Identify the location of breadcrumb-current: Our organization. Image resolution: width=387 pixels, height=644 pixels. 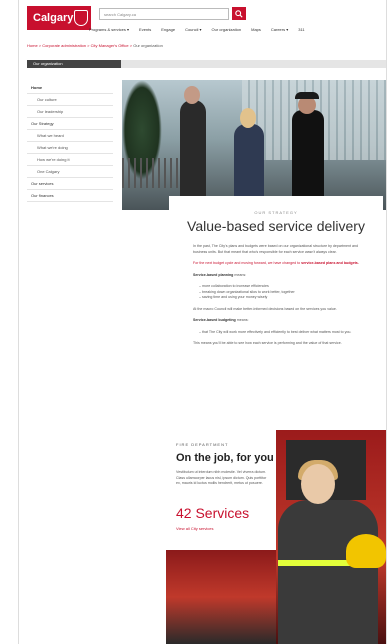
(148, 45).